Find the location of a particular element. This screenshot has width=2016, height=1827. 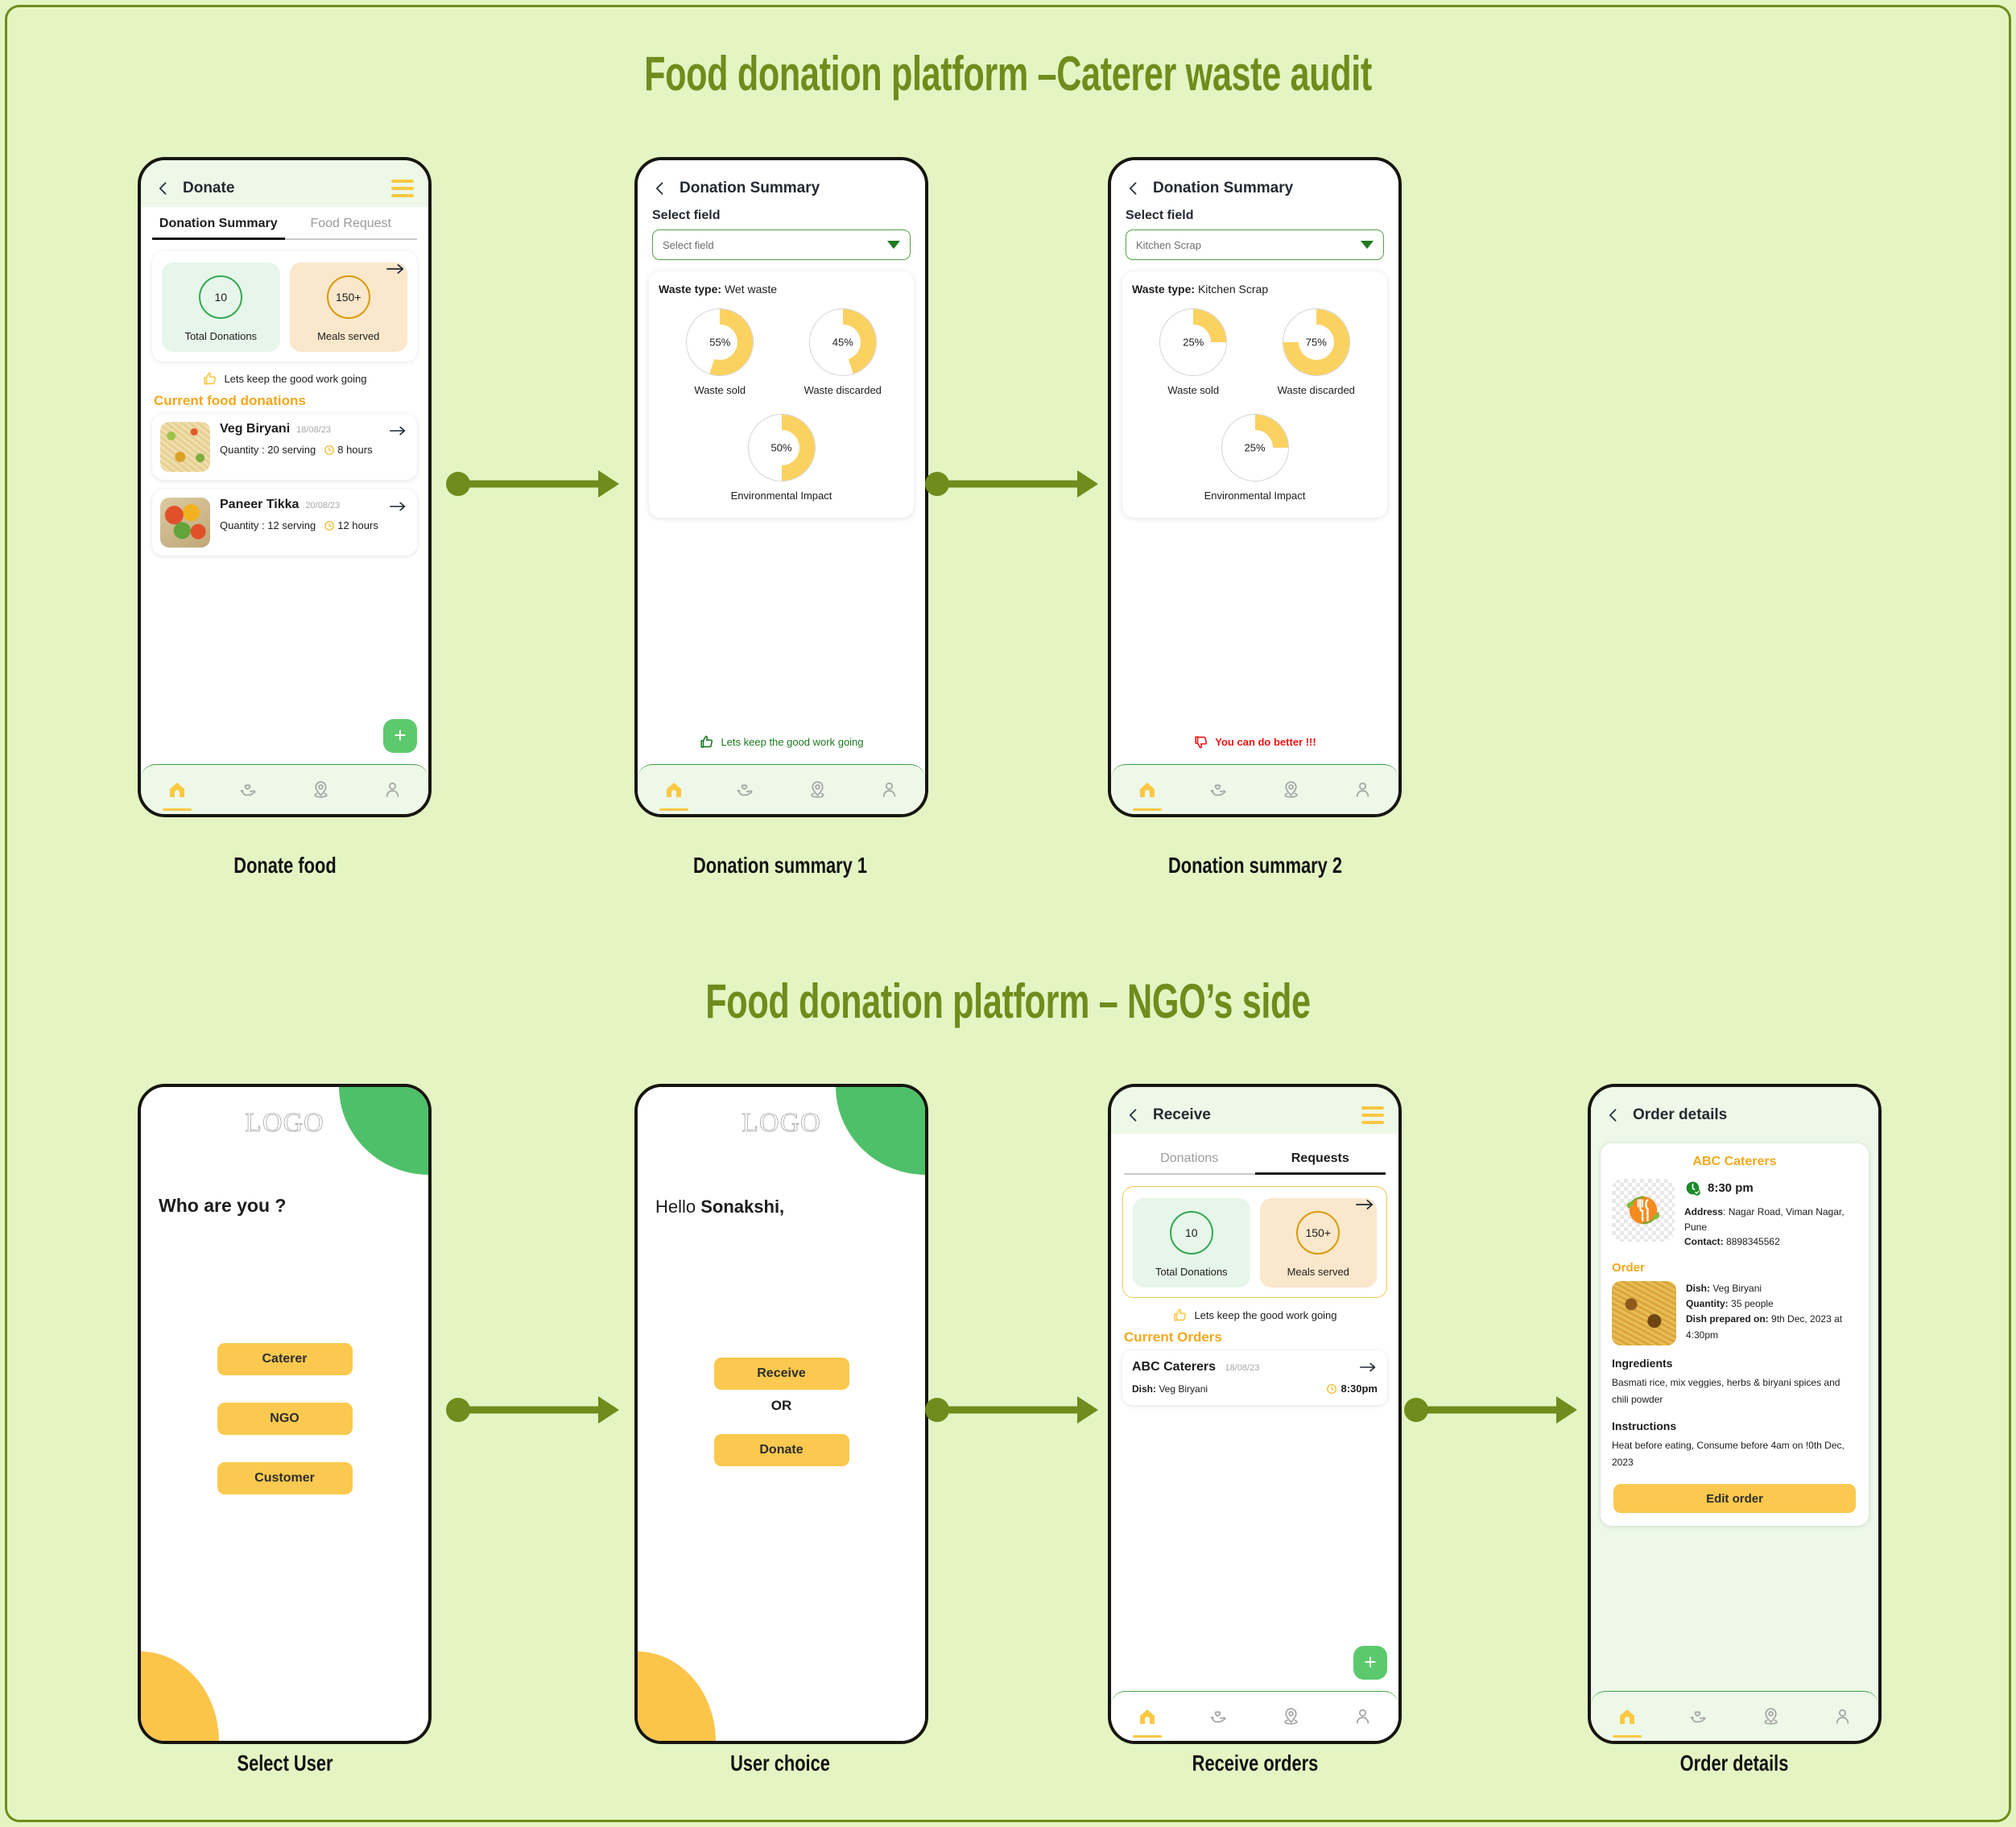

chart-waste-sold: 55% Waste sold is located at coordinates (720, 352).